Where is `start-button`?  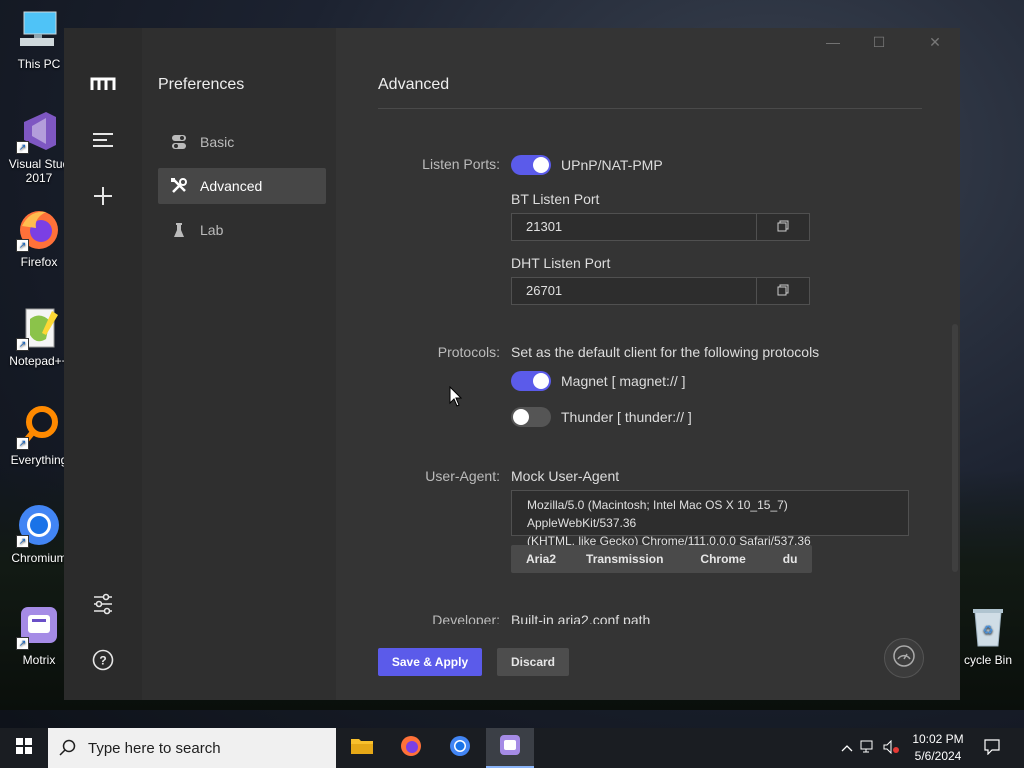 start-button is located at coordinates (24, 748).